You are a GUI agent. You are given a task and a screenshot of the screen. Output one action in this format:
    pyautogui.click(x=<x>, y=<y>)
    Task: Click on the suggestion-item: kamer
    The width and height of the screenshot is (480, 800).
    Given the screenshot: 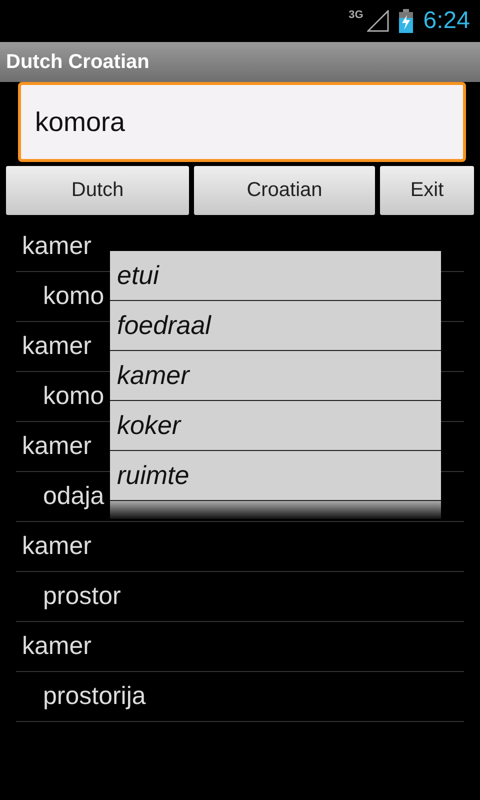 What is the action you would take?
    pyautogui.click(x=275, y=376)
    